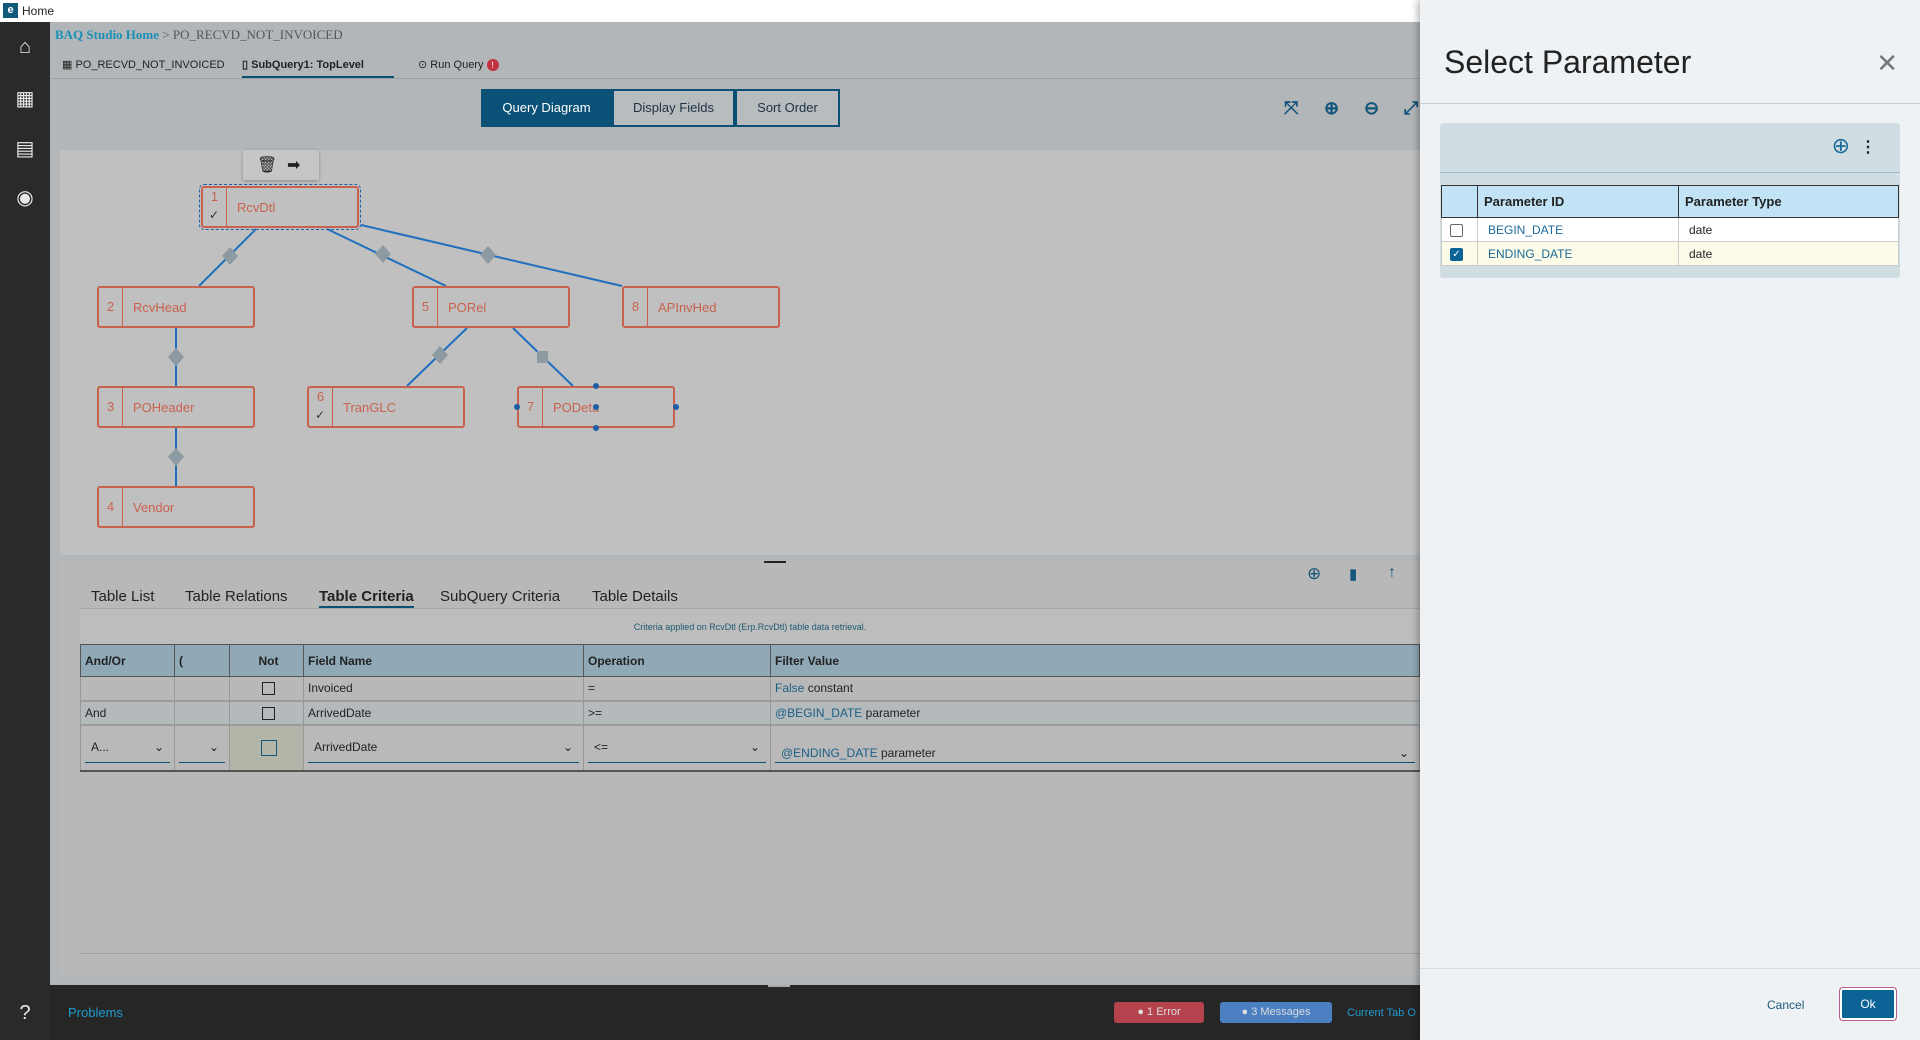 This screenshot has height=1040, width=1920. What do you see at coordinates (1095, 660) in the screenshot?
I see `column-header: Filter Value` at bounding box center [1095, 660].